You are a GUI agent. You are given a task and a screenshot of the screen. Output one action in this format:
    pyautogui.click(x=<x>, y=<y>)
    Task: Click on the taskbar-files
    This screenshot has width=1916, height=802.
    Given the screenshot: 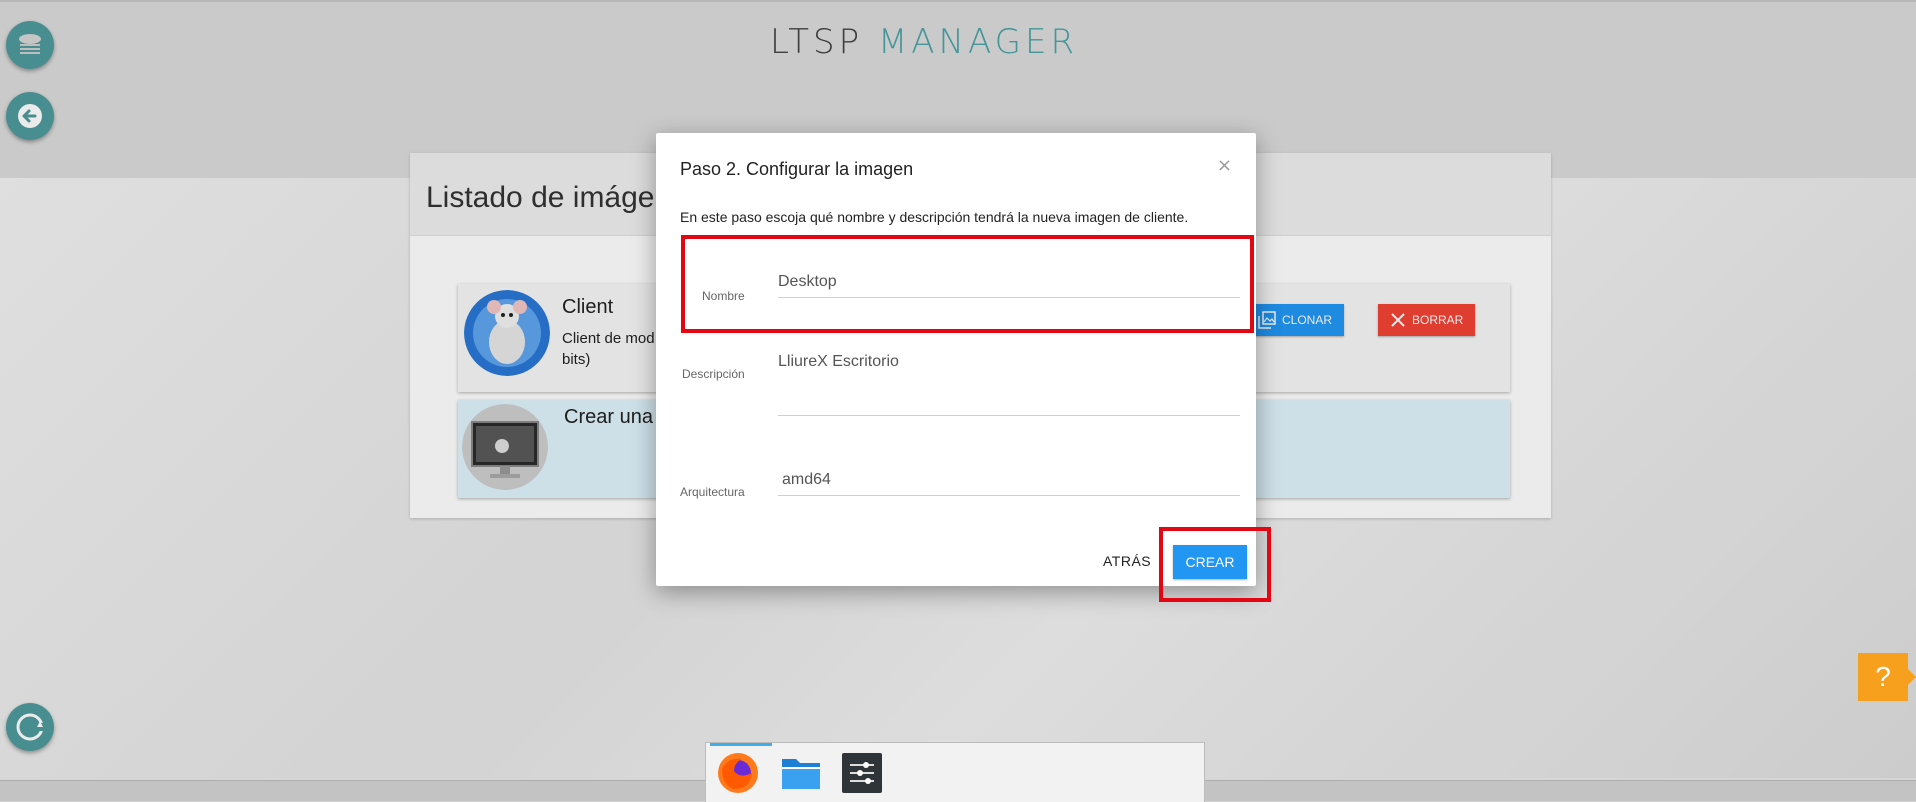 What is the action you would take?
    pyautogui.click(x=801, y=773)
    